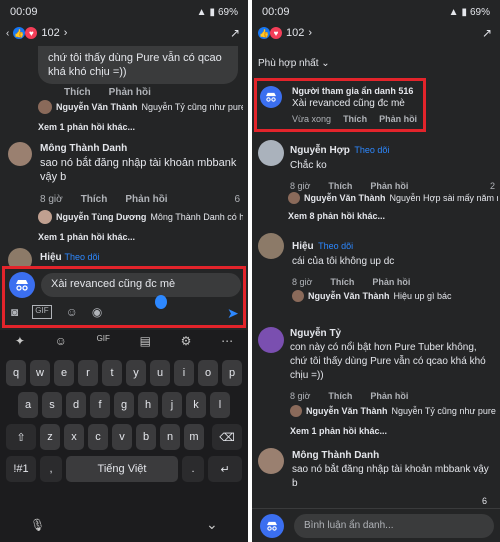 The height and width of the screenshot is (542, 500). What do you see at coordinates (37, 525) in the screenshot?
I see `mic-icon: 🎙` at bounding box center [37, 525].